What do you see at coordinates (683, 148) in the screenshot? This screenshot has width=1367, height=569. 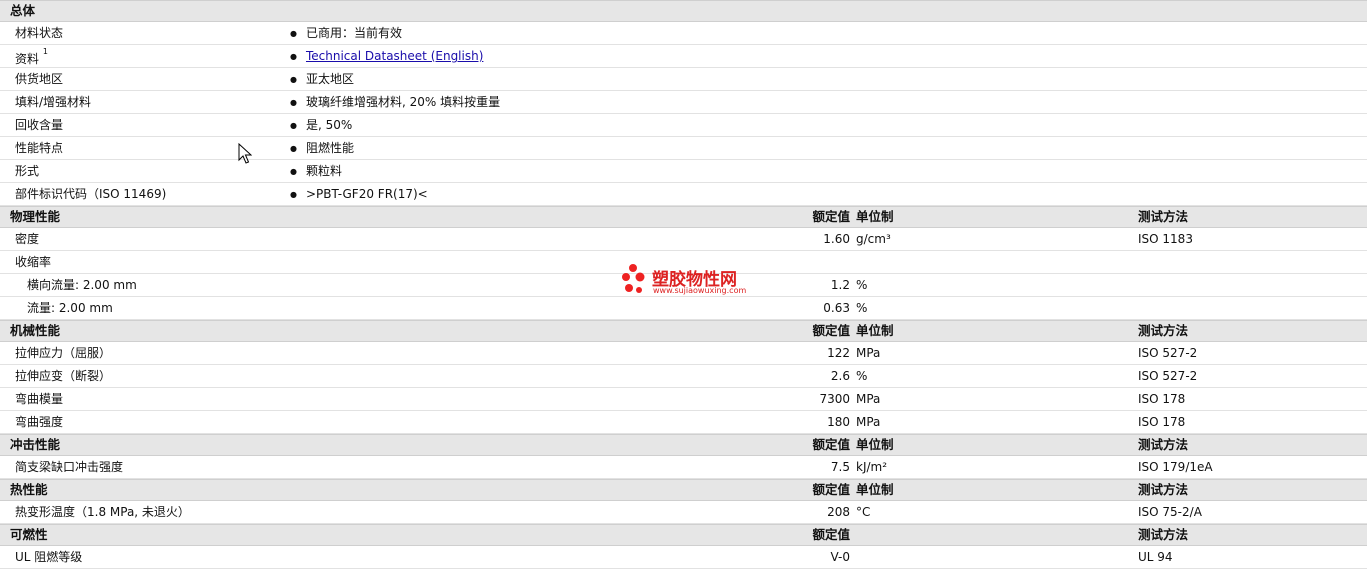 I see `general-row-features: 性能特点 阻燃性能` at bounding box center [683, 148].